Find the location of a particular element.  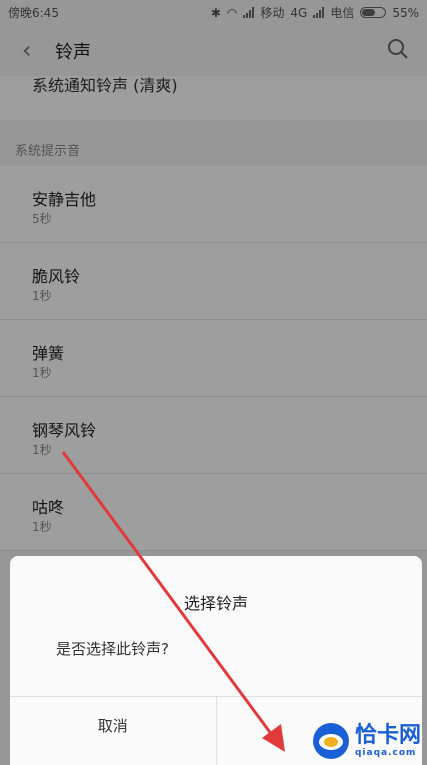

watermark-logo-icon is located at coordinates (330, 741).